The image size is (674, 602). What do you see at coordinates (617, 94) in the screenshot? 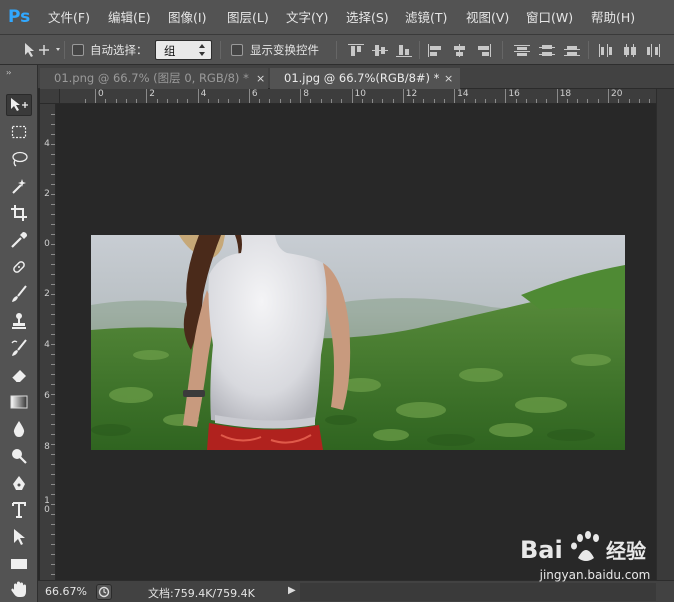
I see `ruler-label: 20` at bounding box center [617, 94].